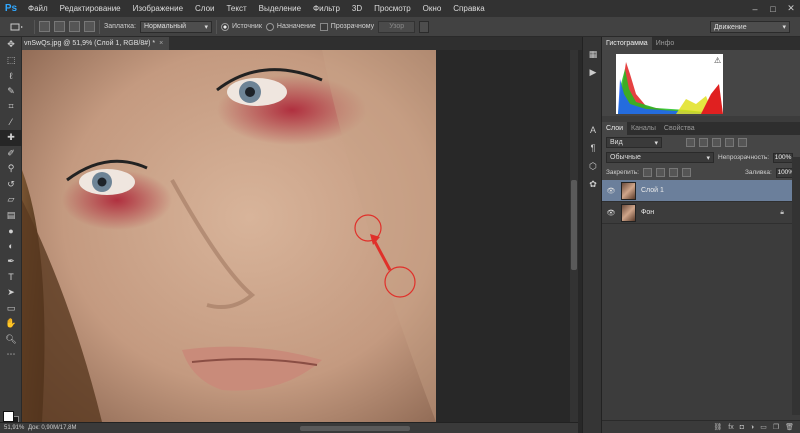 The width and height of the screenshot is (800, 433). What do you see at coordinates (11, 169) in the screenshot?
I see `clone-stamp-tool-icon: ⚲` at bounding box center [11, 169].